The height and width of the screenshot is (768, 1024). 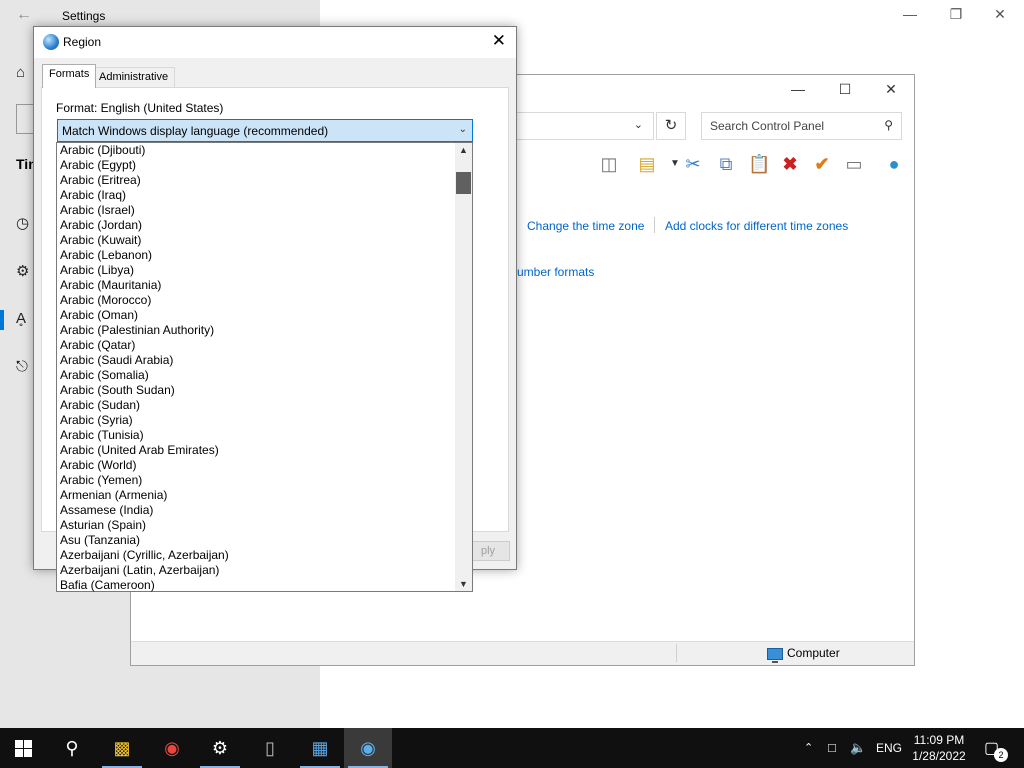 I want to click on dropdown-option: Arabic (Egypt), so click(x=256, y=165).